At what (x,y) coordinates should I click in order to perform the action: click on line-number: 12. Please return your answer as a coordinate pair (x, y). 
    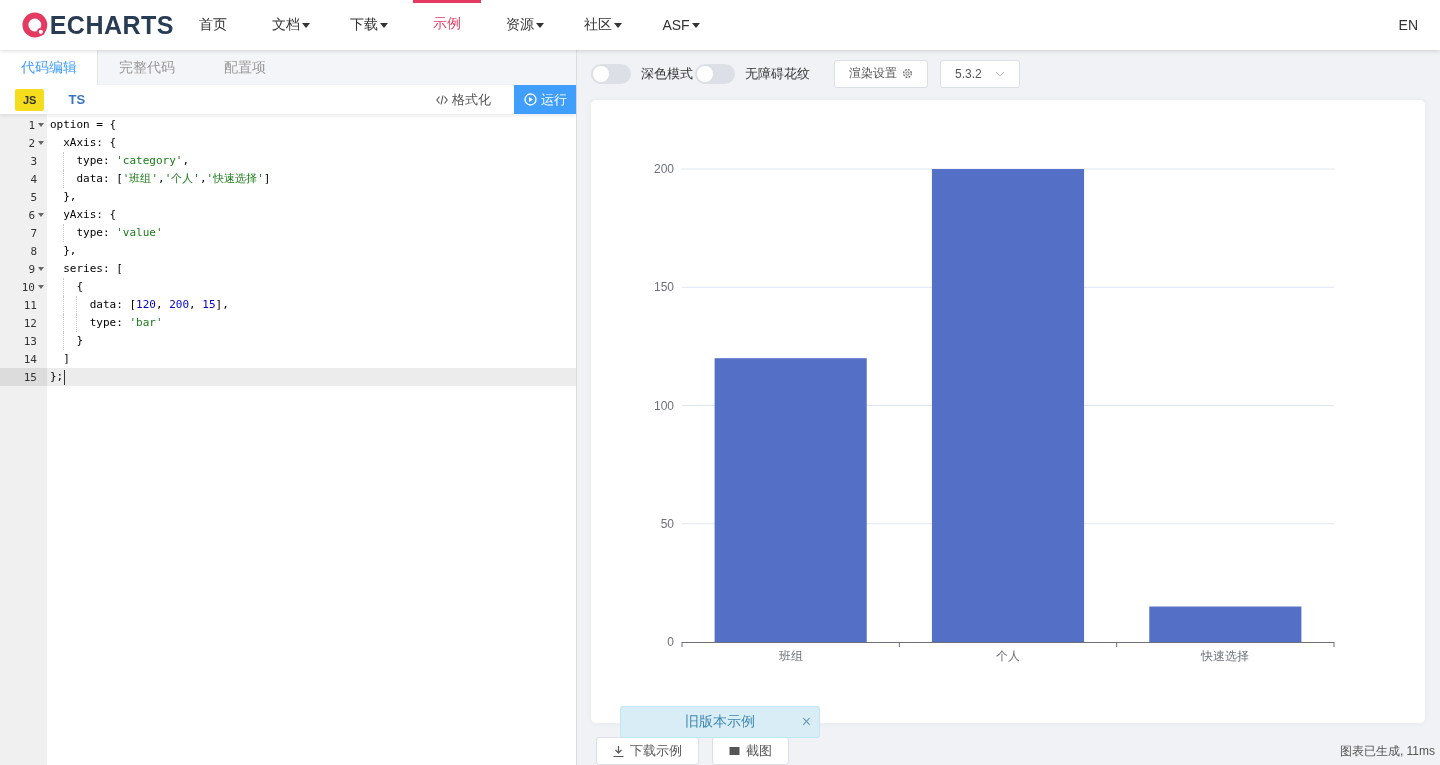
    Looking at the image, I should click on (30, 323).